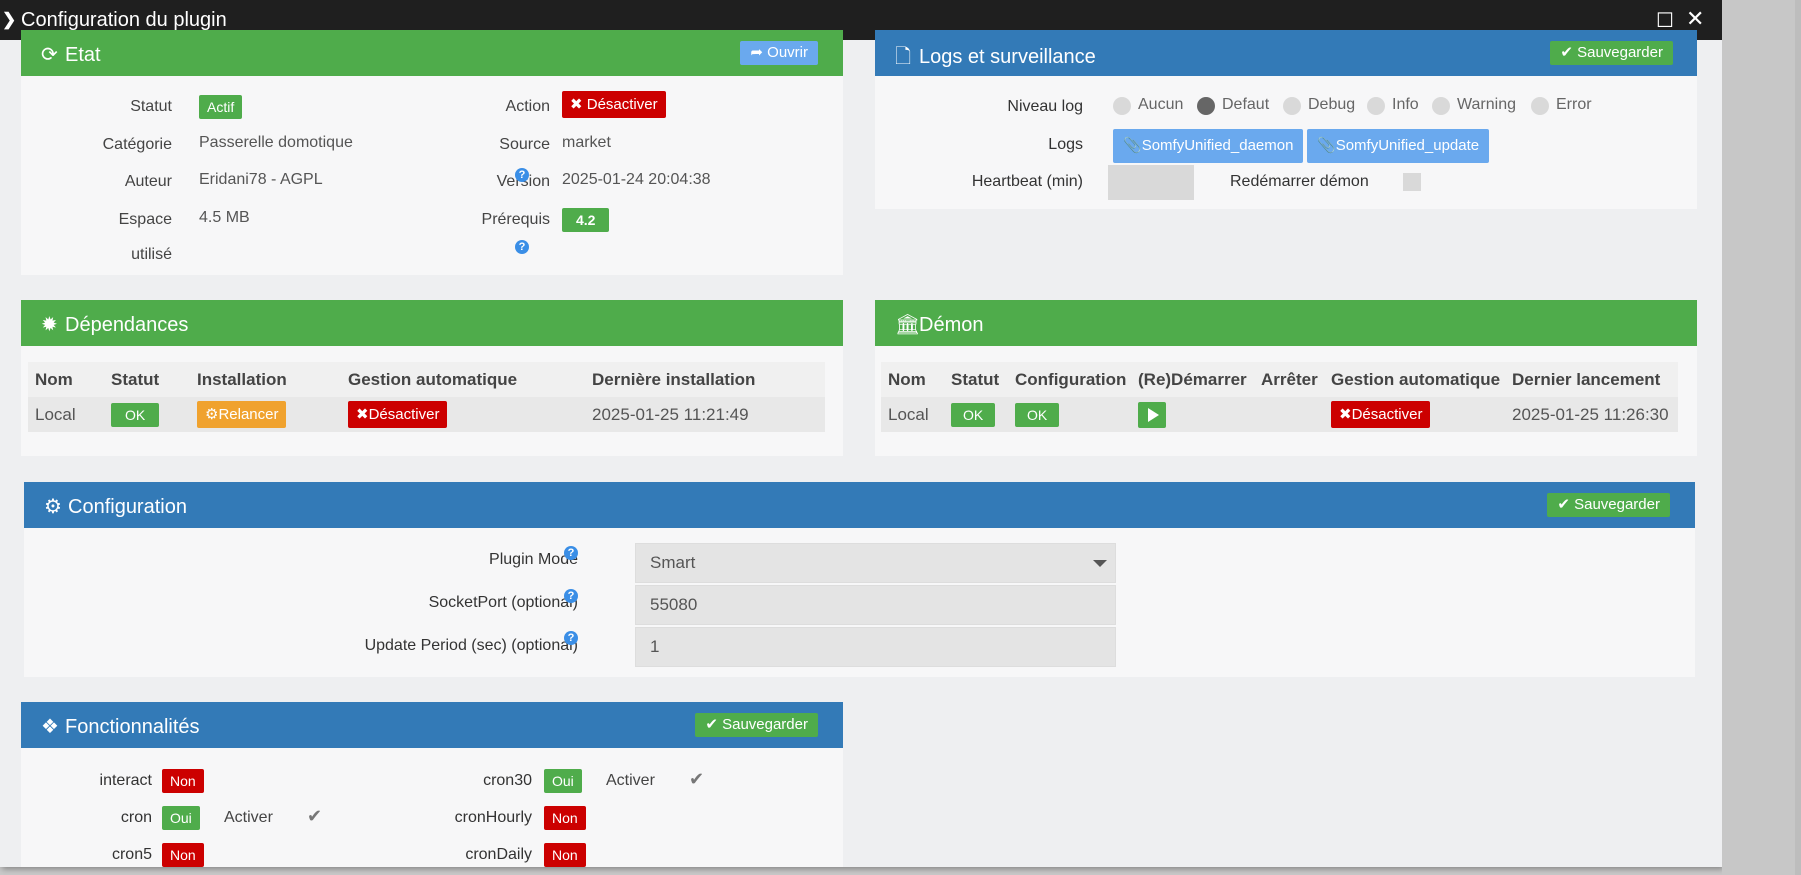 This screenshot has width=1801, height=875. What do you see at coordinates (1069, 379) in the screenshot?
I see `col-configuration: Configuration` at bounding box center [1069, 379].